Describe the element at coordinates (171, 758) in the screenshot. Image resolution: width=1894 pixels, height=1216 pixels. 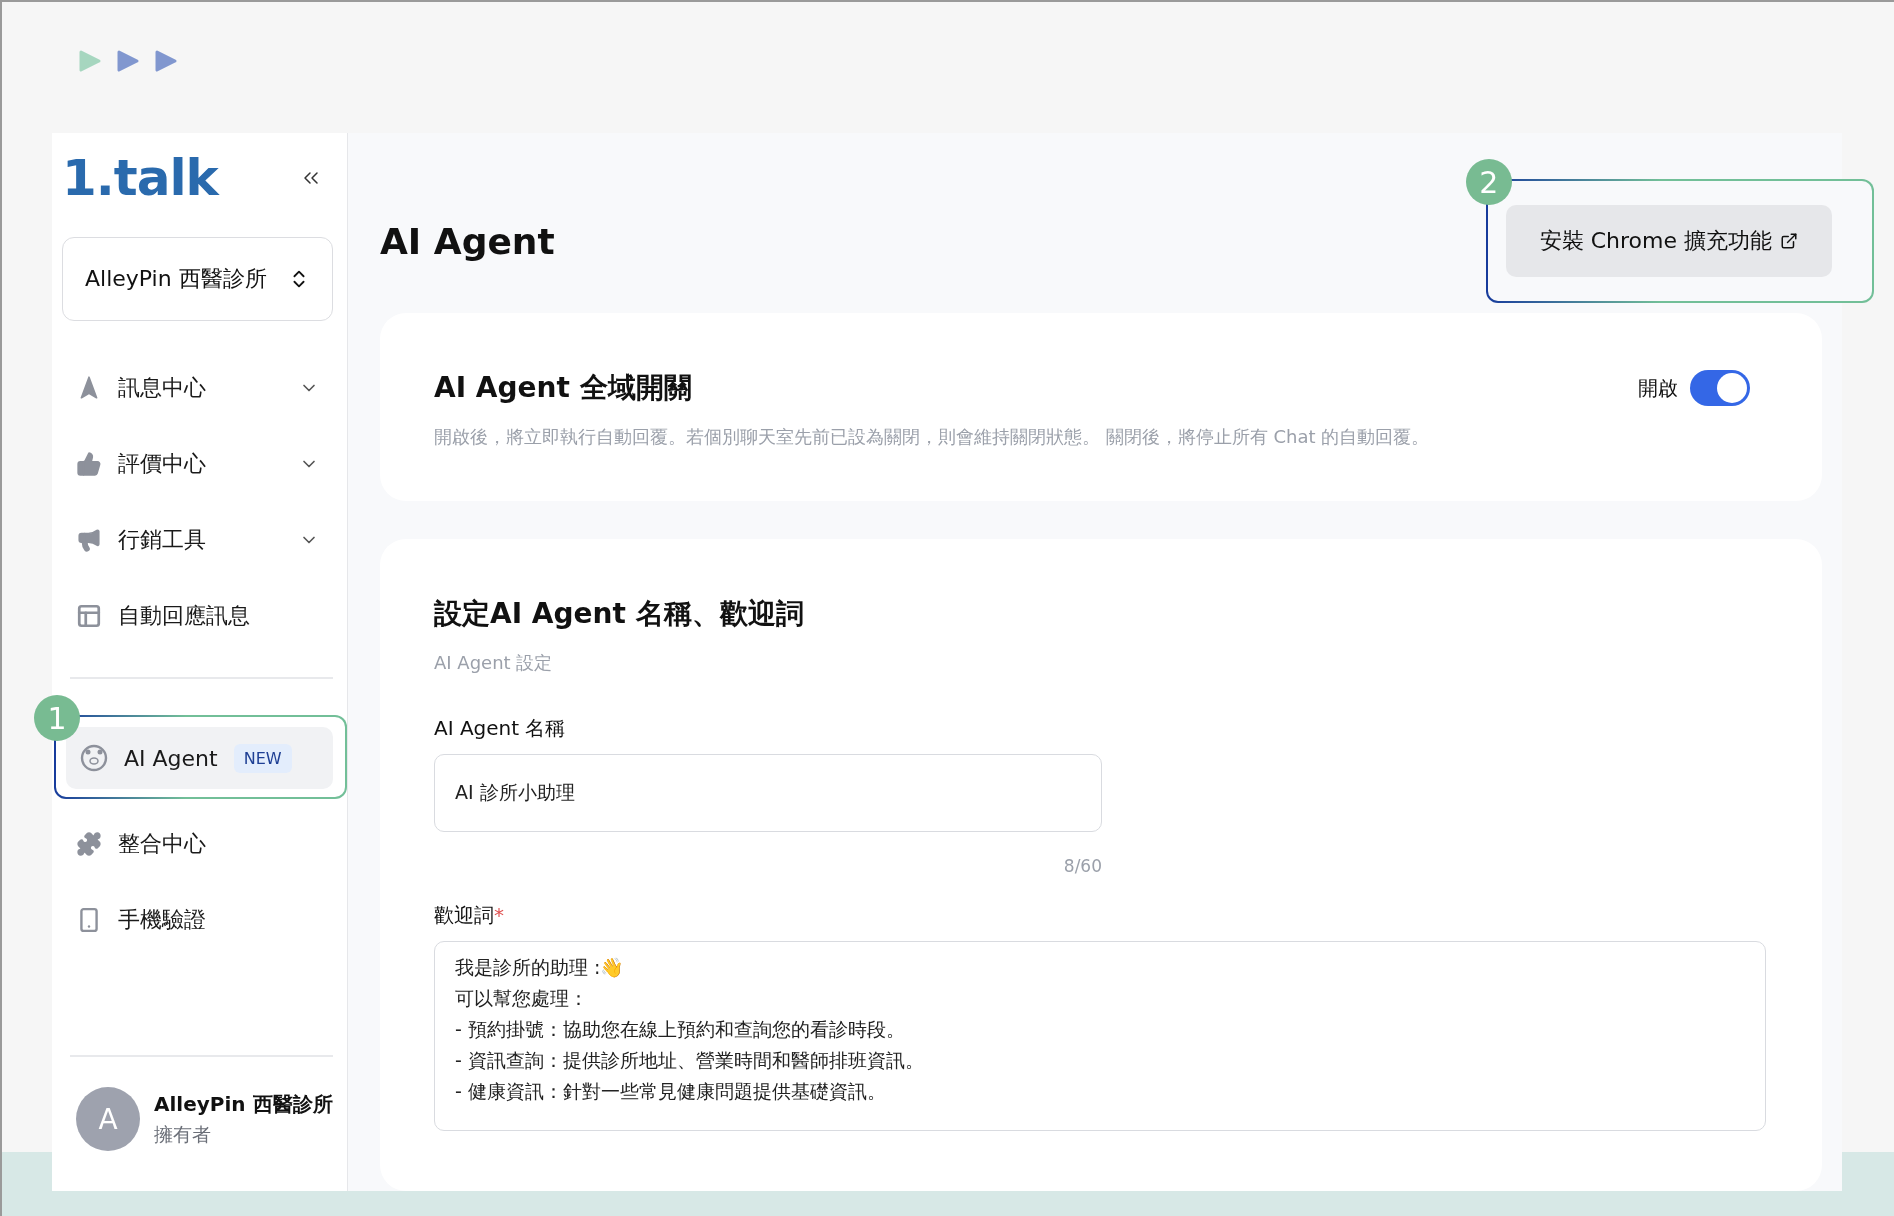
I see `nav-label: AI Agent` at that location.